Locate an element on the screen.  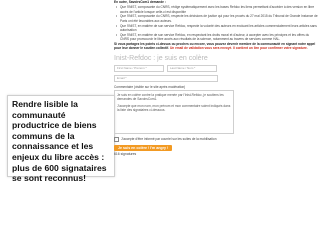
name-row: First Name / Prénom * Last Name / Nom * is located at coordinates (216, 68).